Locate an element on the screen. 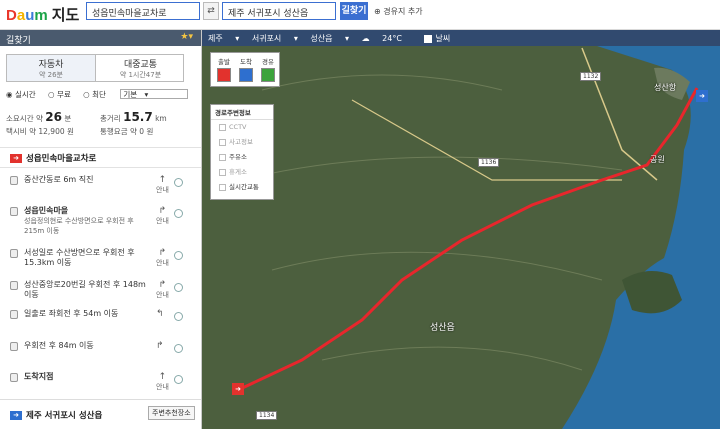 The width and height of the screenshot is (720, 429). route-step: 성산중앙로20번길 우회전 후 148m 이동 ↱ 안내 is located at coordinates (98, 293).